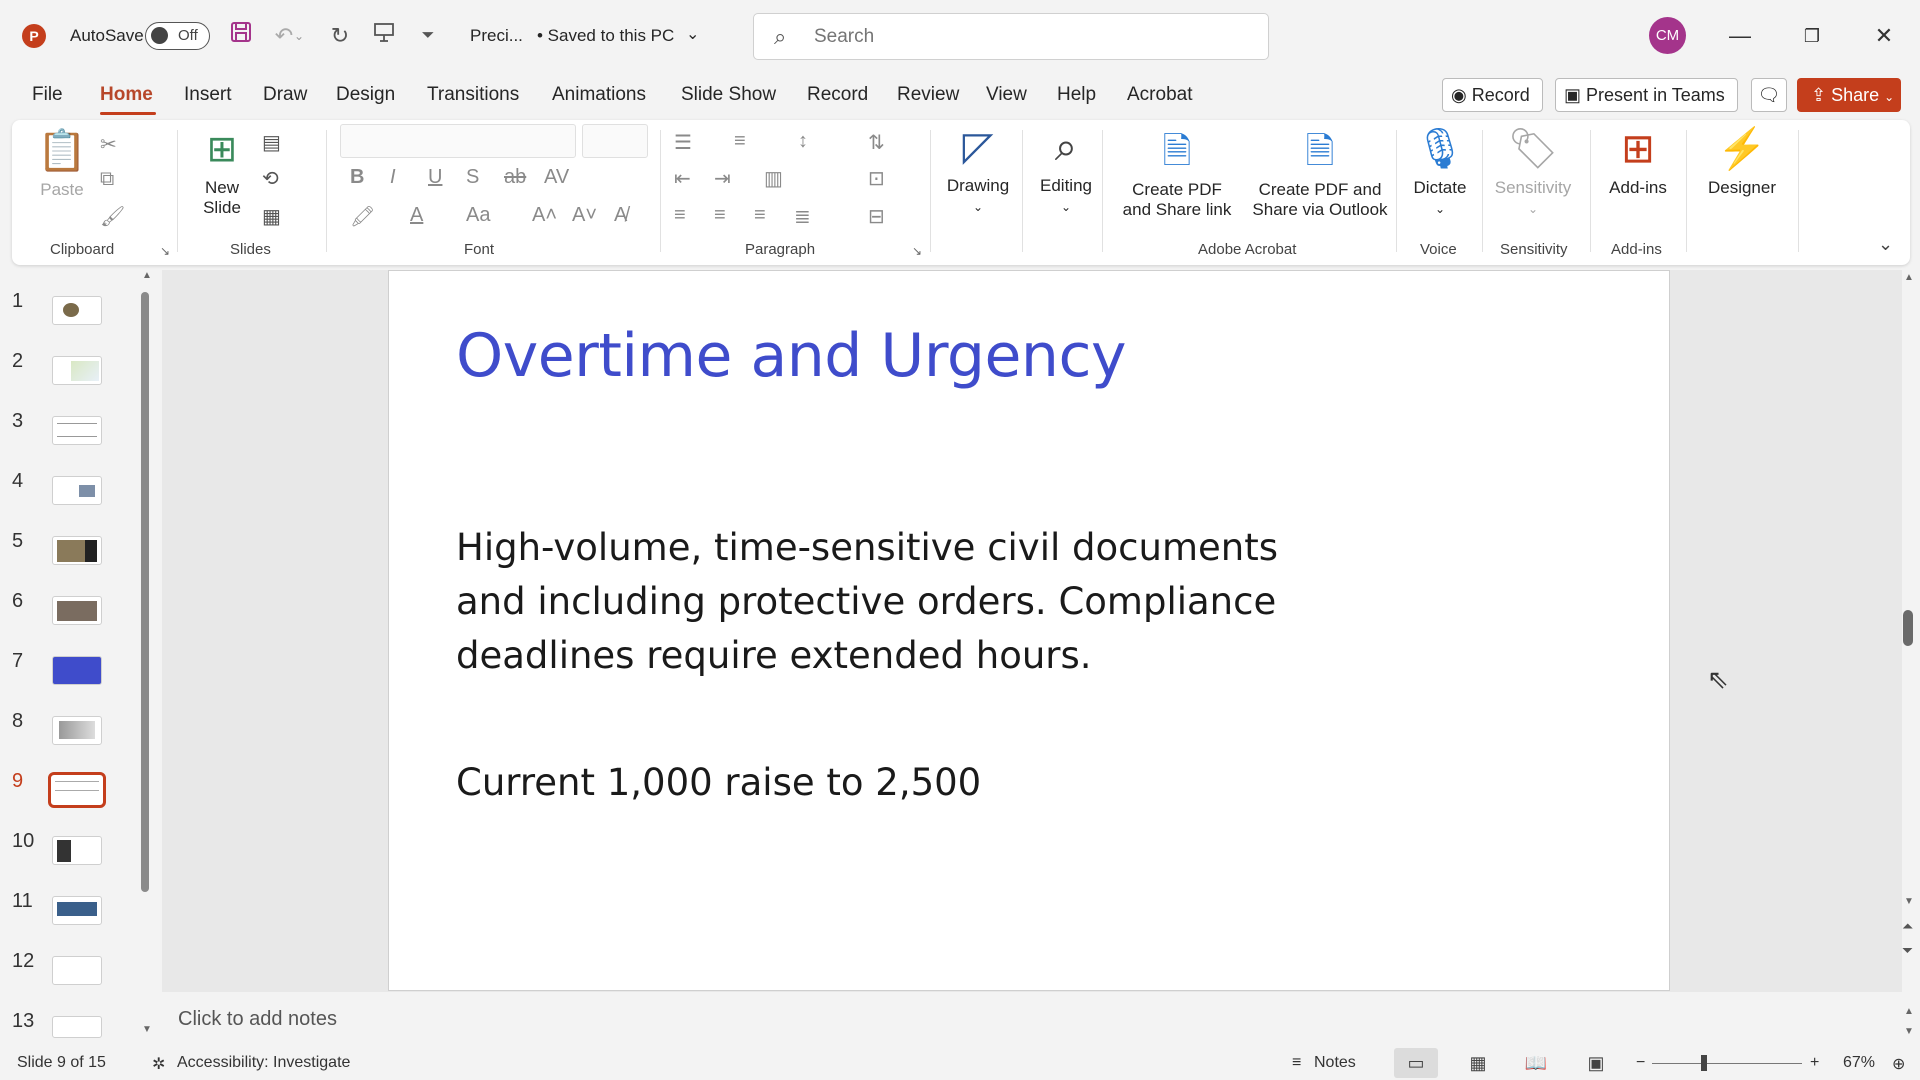 The height and width of the screenshot is (1080, 1920). Describe the element at coordinates (718, 782) in the screenshot. I see `slide-body-text-2: Current 1,000 raise to 2,500` at that location.